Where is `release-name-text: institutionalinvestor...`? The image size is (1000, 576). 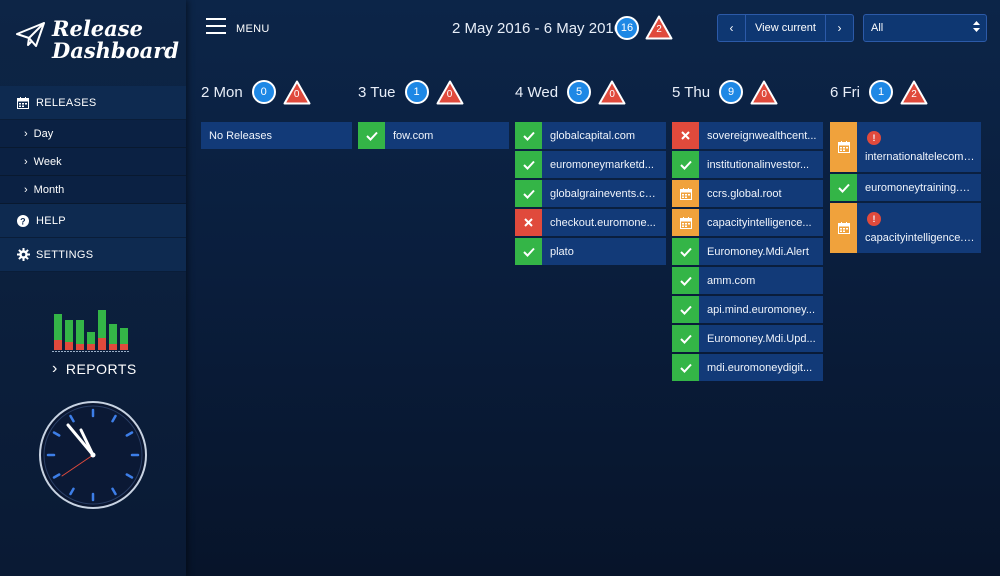
release-name-text: institutionalinvestor... is located at coordinates (758, 164).